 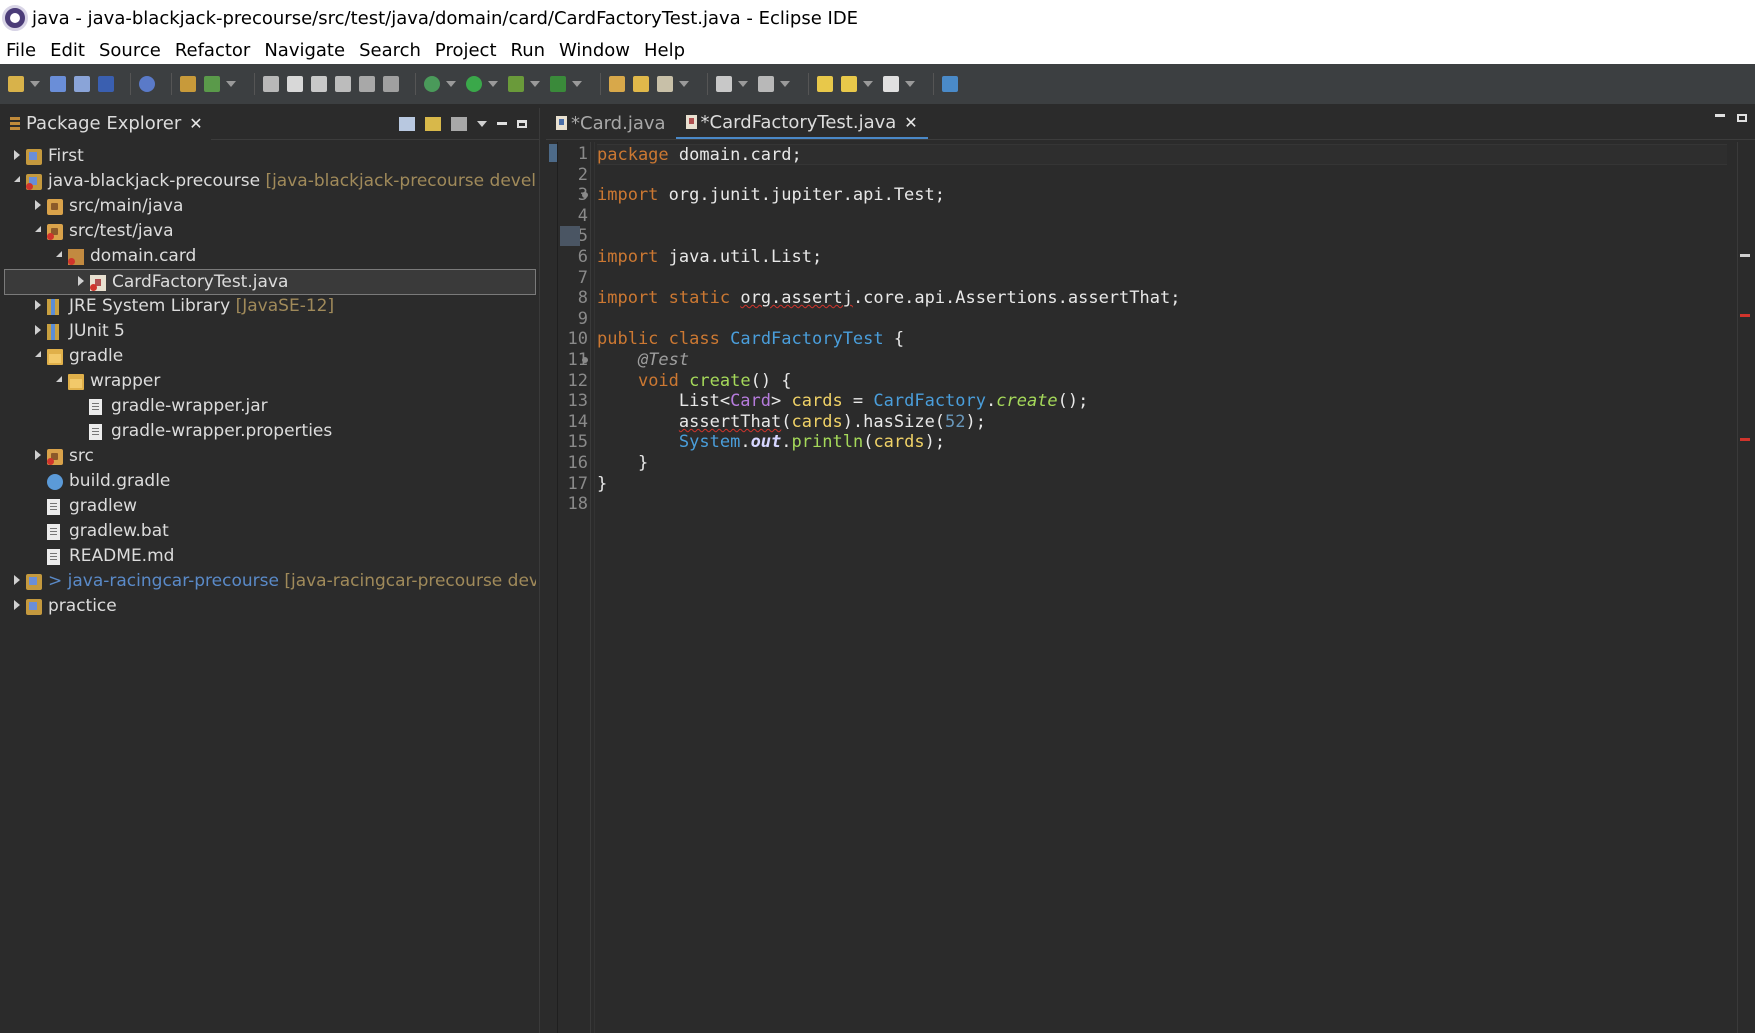 What do you see at coordinates (270, 557) in the screenshot?
I see `tree-item: README.md` at bounding box center [270, 557].